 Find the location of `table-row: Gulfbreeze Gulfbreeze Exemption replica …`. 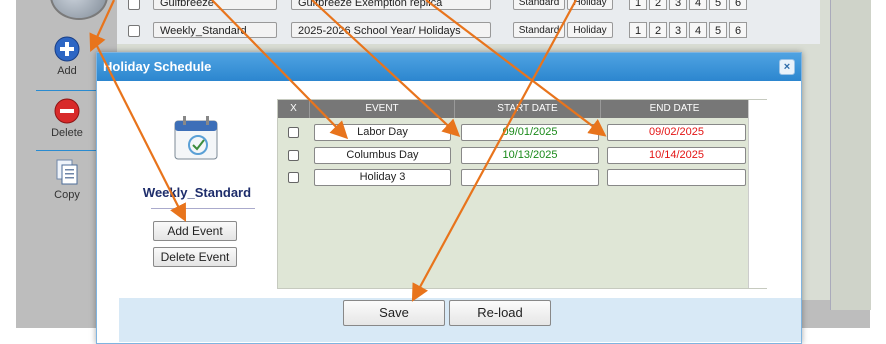

table-row: Gulfbreeze Gulfbreeze Exemption replica … is located at coordinates (468, 7).